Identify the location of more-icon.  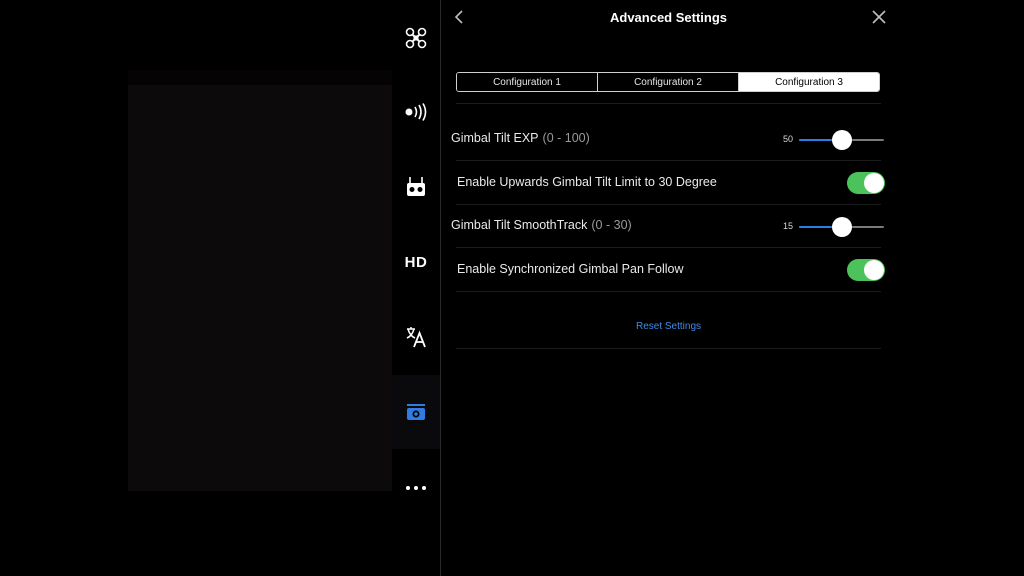
(416, 488).